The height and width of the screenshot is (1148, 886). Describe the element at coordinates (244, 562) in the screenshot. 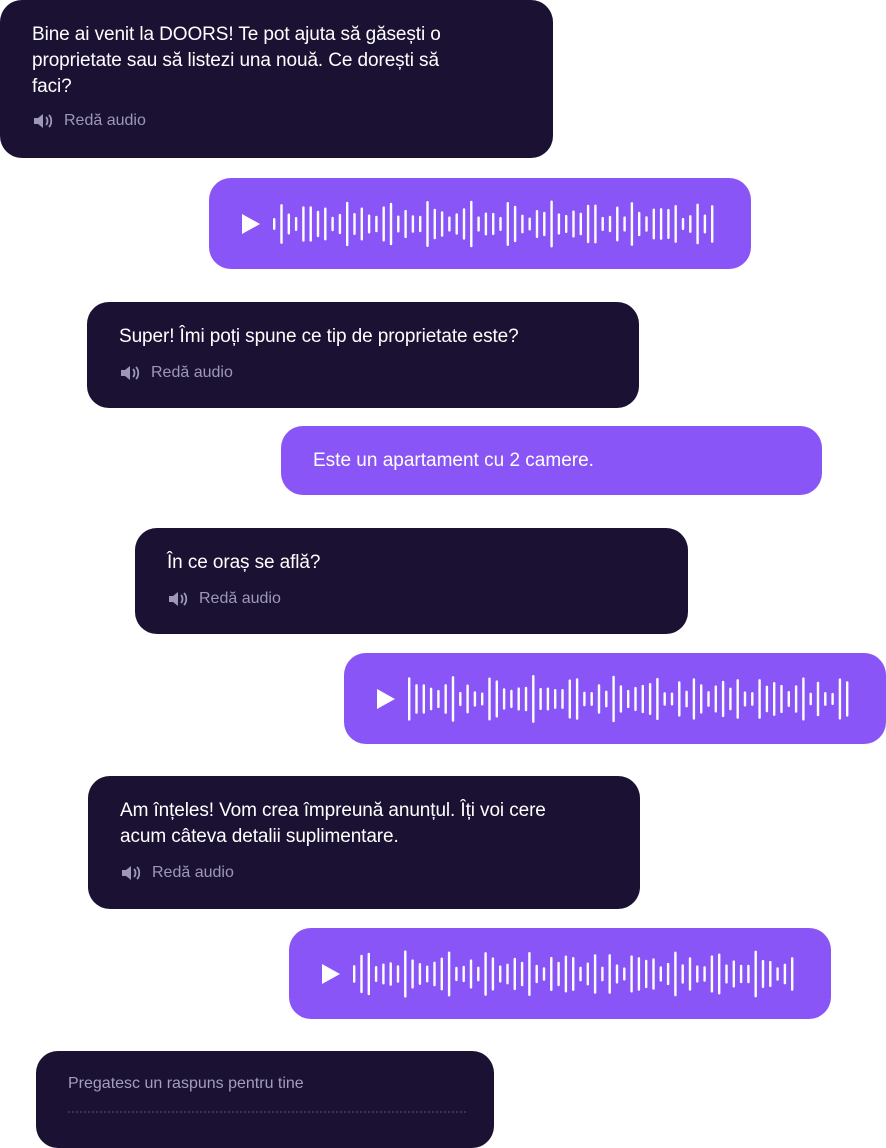

I see `message-text: În ce oraș se află?` at that location.